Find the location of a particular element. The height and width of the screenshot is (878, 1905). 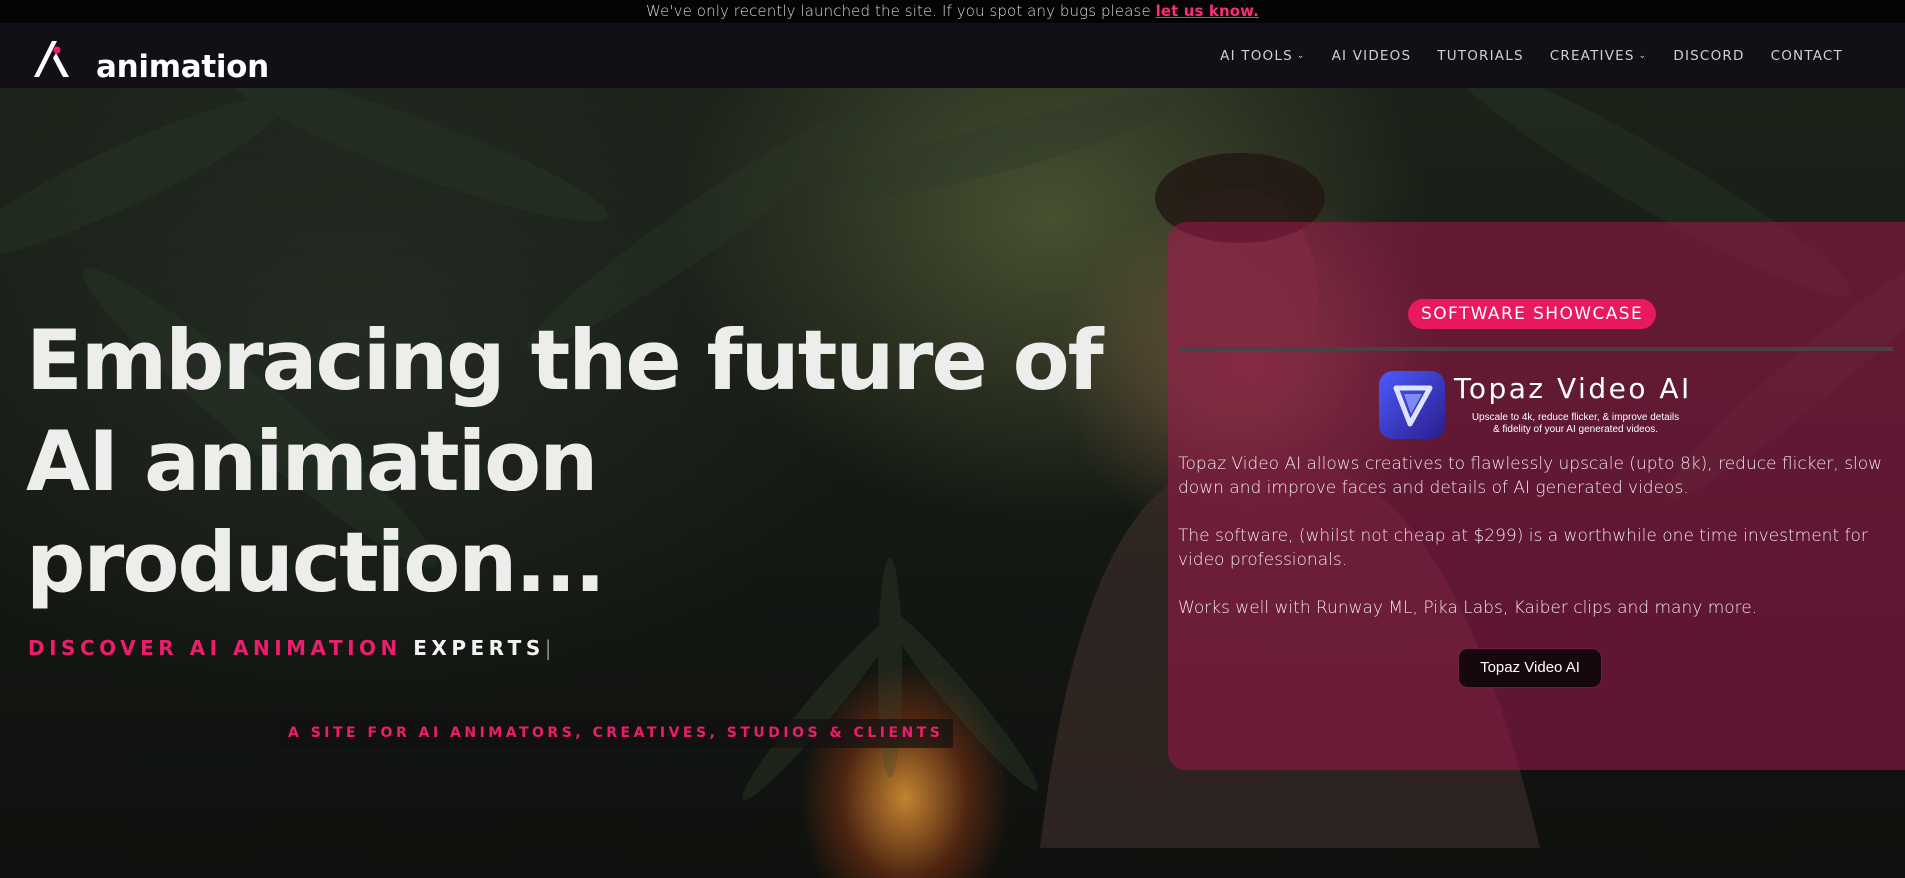

nav-ai-tools: AI TOOLS ⌄ is located at coordinates (1262, 56).